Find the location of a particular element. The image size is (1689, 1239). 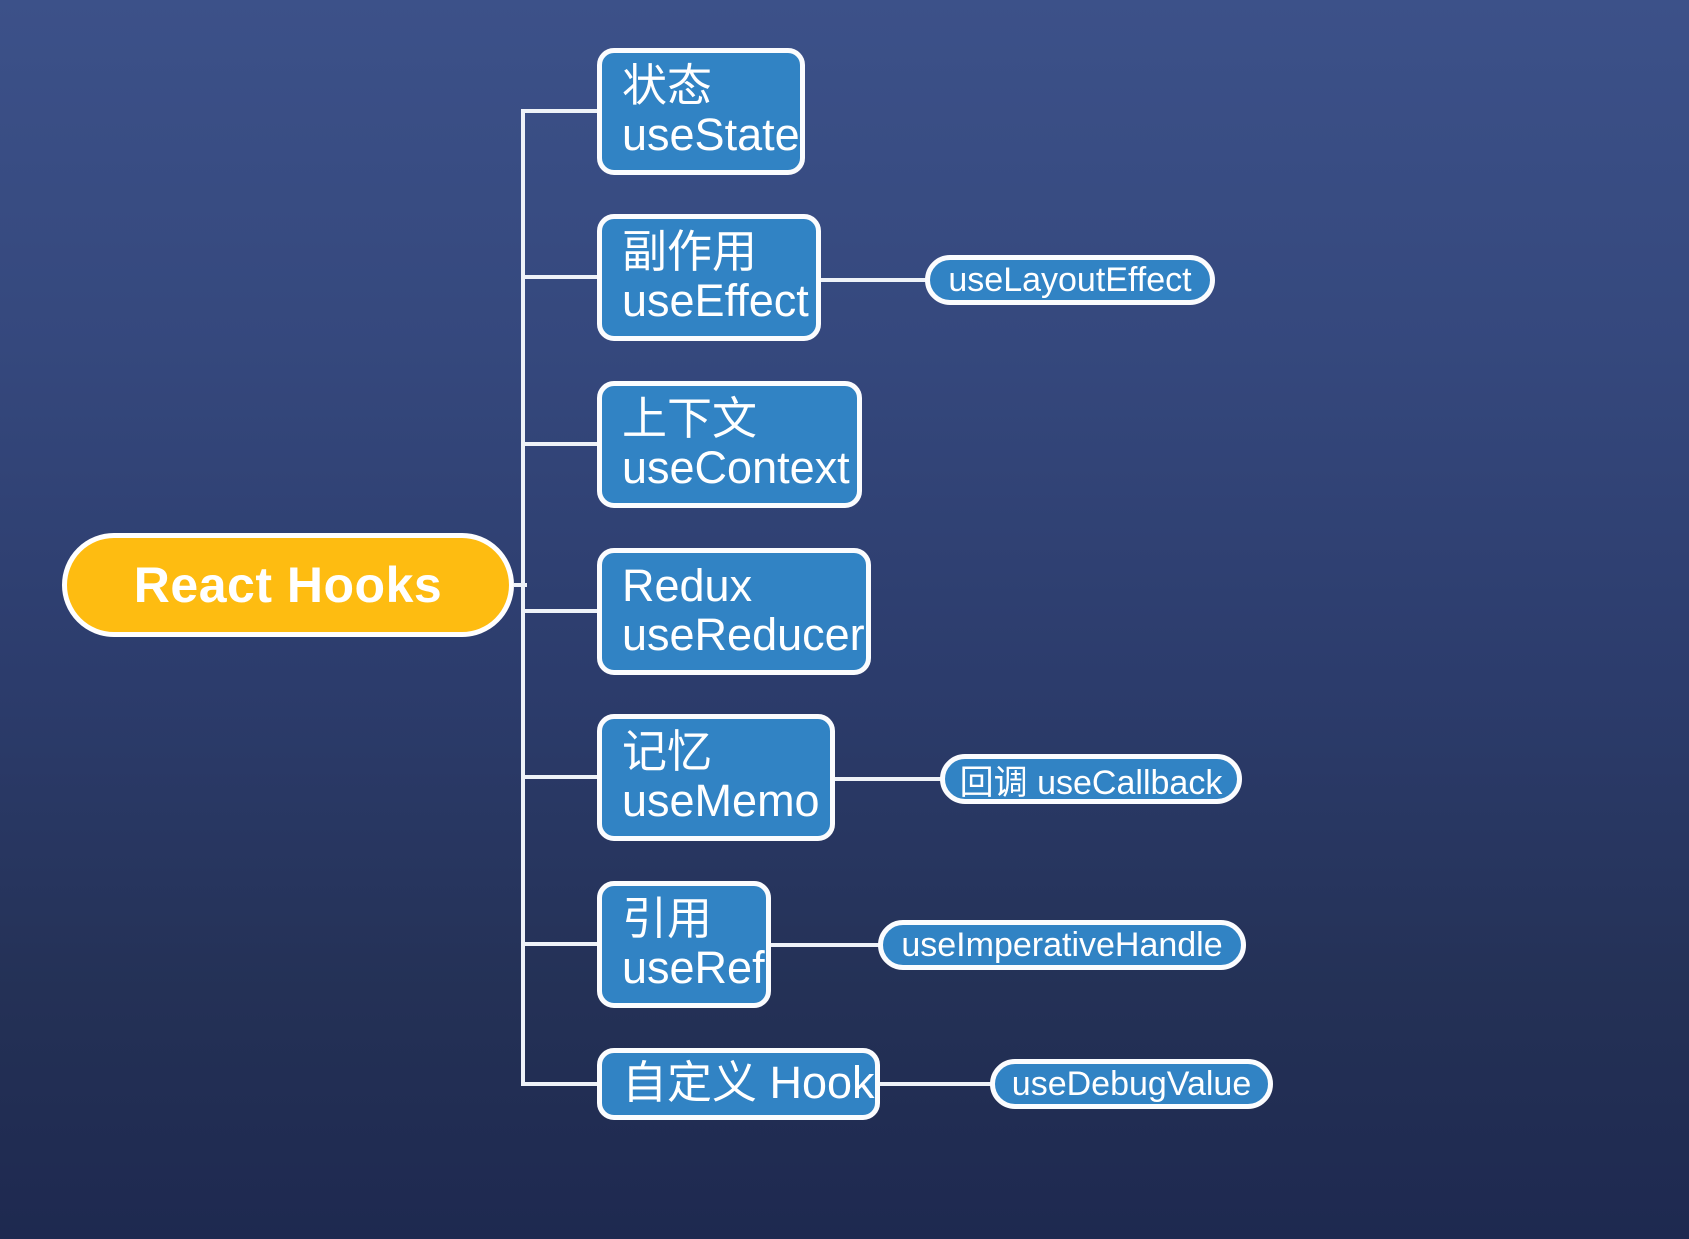

branch-node-customhook: 自定义 Hook is located at coordinates (738, 1084).